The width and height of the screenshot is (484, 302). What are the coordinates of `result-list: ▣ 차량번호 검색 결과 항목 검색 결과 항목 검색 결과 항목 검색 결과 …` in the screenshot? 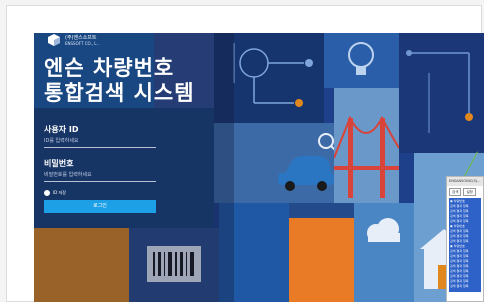 It's located at (465, 245).